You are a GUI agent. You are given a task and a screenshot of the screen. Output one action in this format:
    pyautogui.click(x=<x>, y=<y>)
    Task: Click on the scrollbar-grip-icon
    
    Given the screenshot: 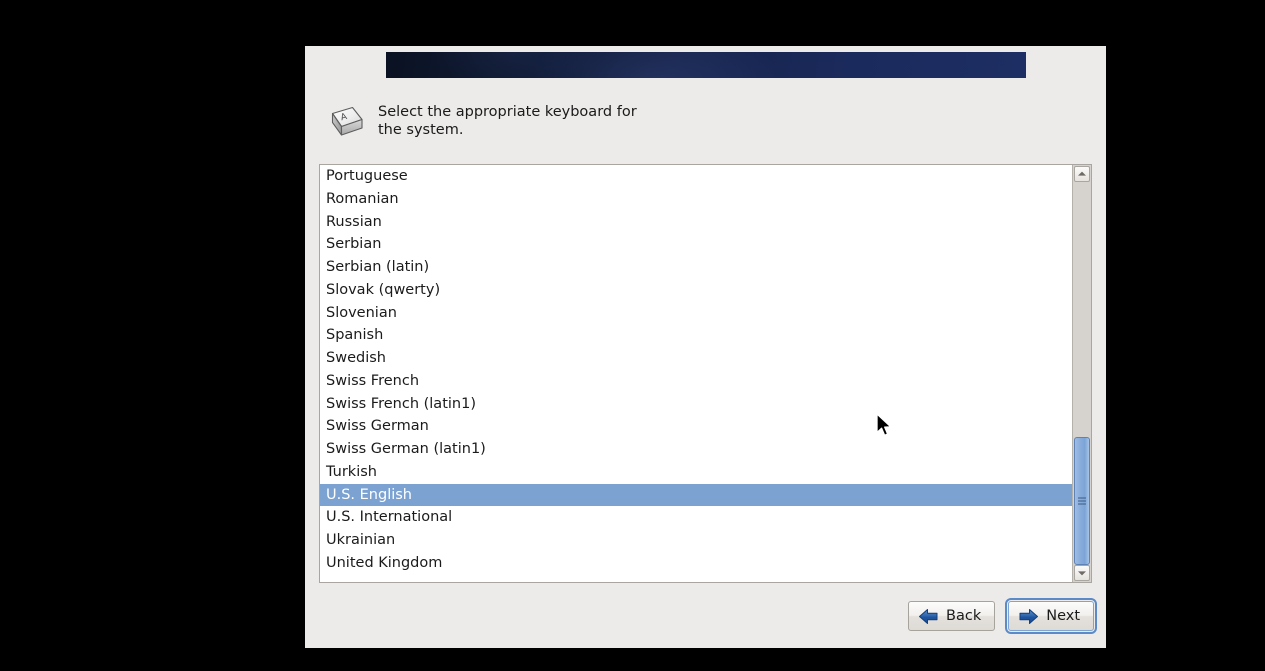 What is the action you would take?
    pyautogui.click(x=1082, y=501)
    